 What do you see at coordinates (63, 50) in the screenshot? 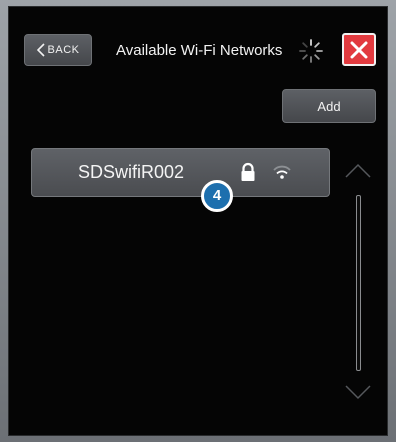
I see `back-label: BACK` at bounding box center [63, 50].